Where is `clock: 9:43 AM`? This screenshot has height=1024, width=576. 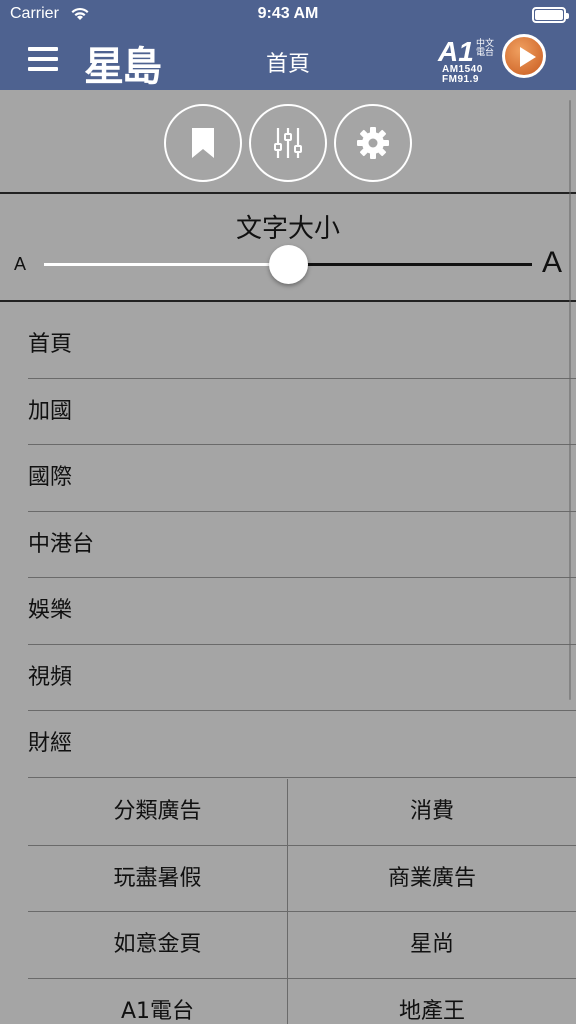
clock: 9:43 AM is located at coordinates (288, 13).